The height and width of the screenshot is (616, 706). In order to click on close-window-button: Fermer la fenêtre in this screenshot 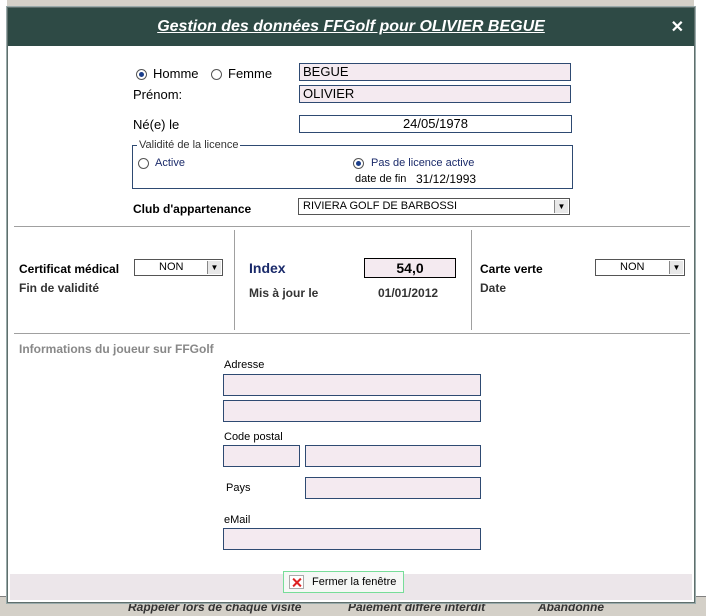, I will do `click(343, 582)`.